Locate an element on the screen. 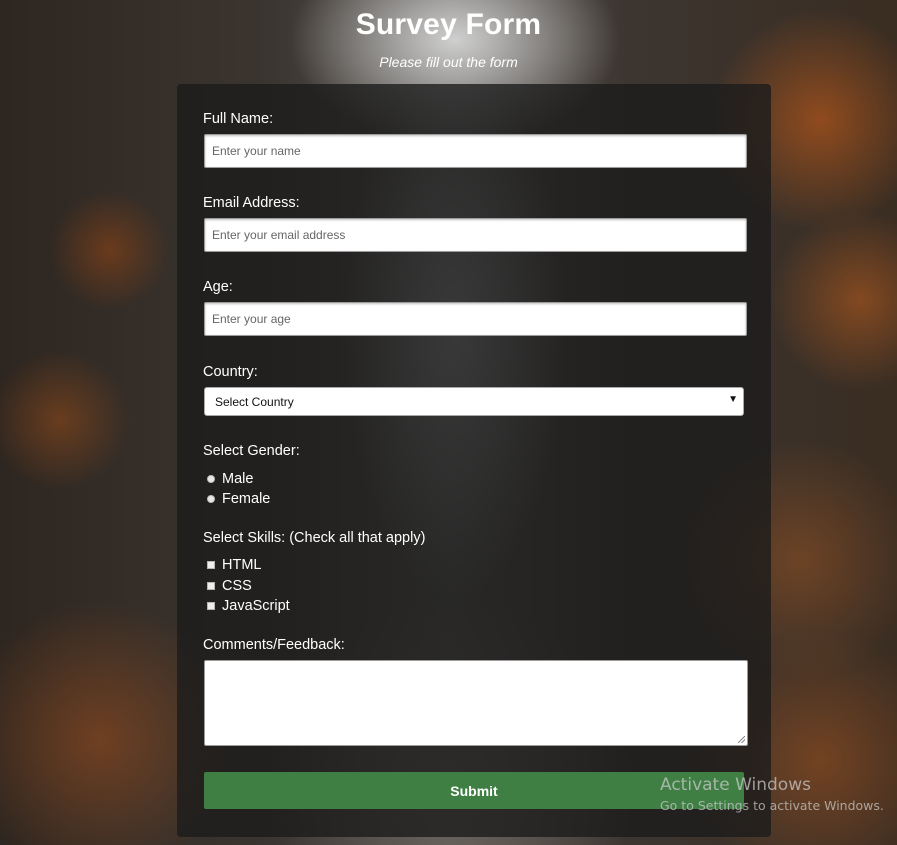 The width and height of the screenshot is (897, 845). watermark-subtitle: Go to Settings to activate Windows. is located at coordinates (772, 805).